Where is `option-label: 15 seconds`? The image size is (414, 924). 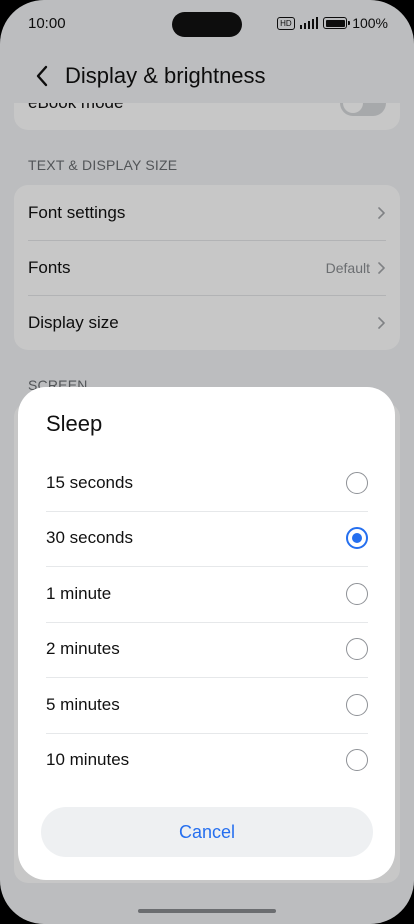
option-label: 15 seconds is located at coordinates (89, 482).